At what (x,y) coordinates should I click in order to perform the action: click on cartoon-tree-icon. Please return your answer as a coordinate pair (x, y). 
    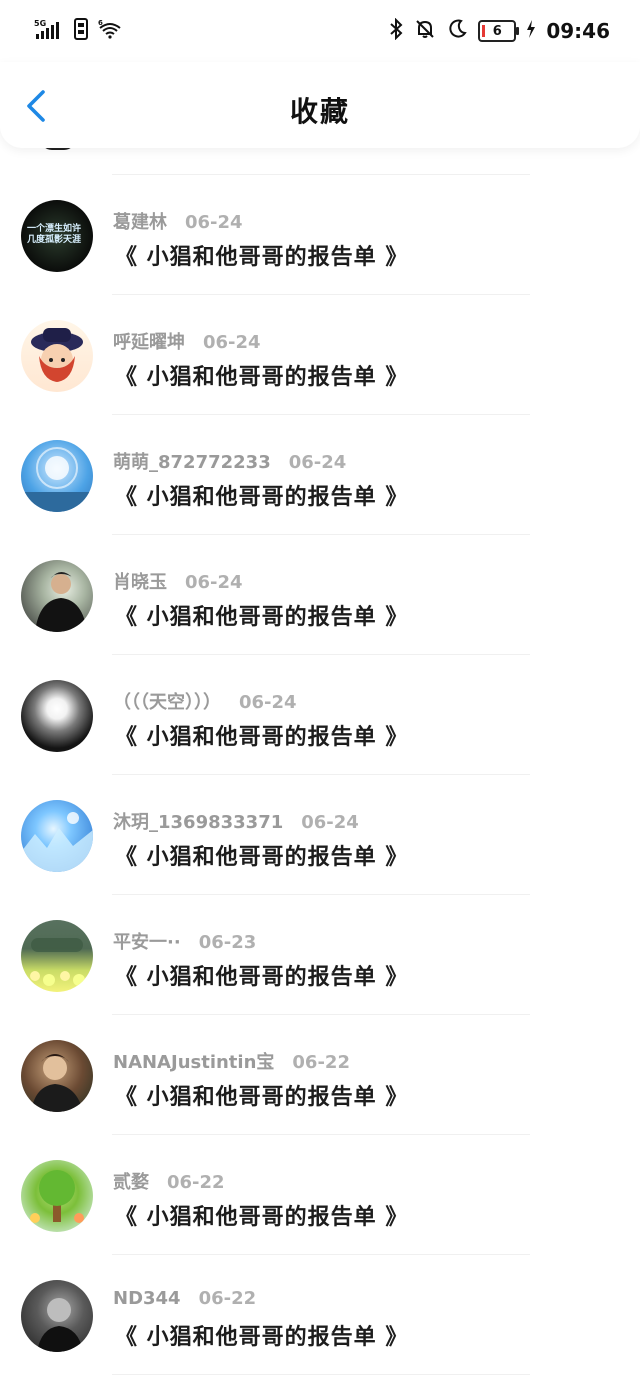
    Looking at the image, I should click on (57, 1196).